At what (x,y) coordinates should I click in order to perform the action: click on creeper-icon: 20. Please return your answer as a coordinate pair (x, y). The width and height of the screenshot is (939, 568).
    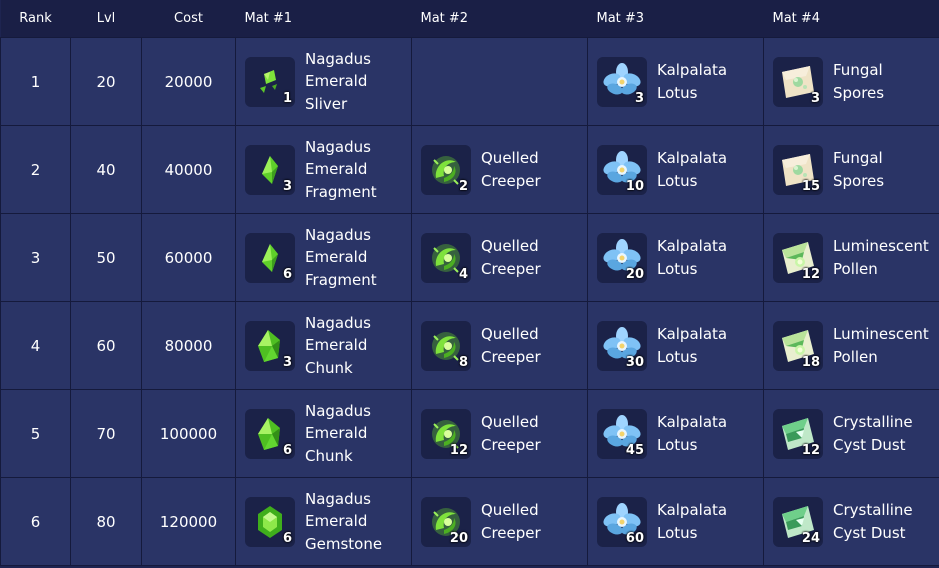
    Looking at the image, I should click on (446, 521).